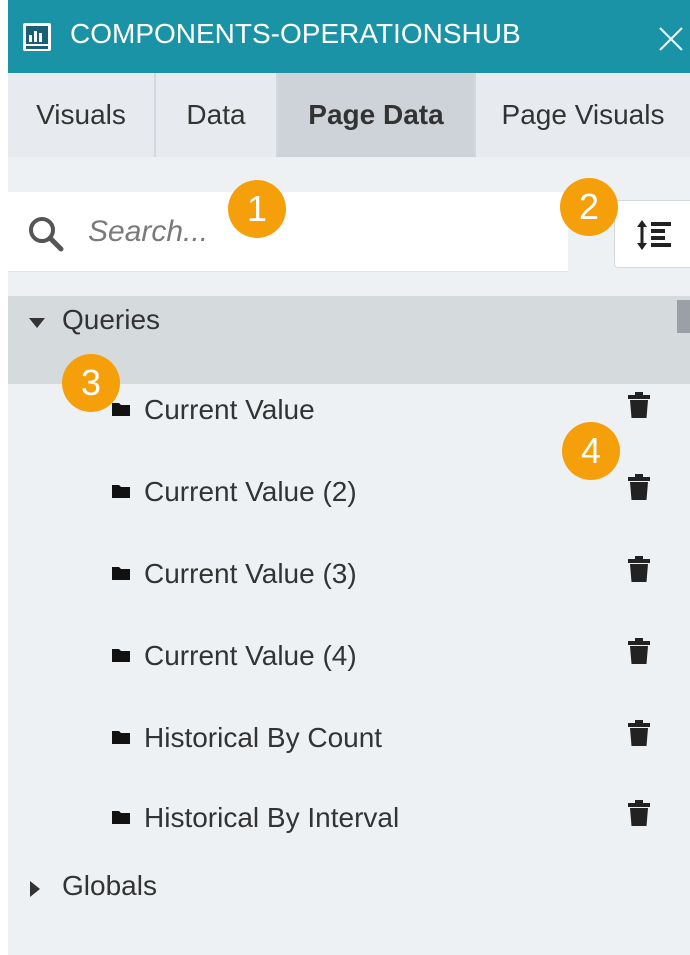 The image size is (690, 955). What do you see at coordinates (111, 319) in the screenshot?
I see `group-label-queries: Queries` at bounding box center [111, 319].